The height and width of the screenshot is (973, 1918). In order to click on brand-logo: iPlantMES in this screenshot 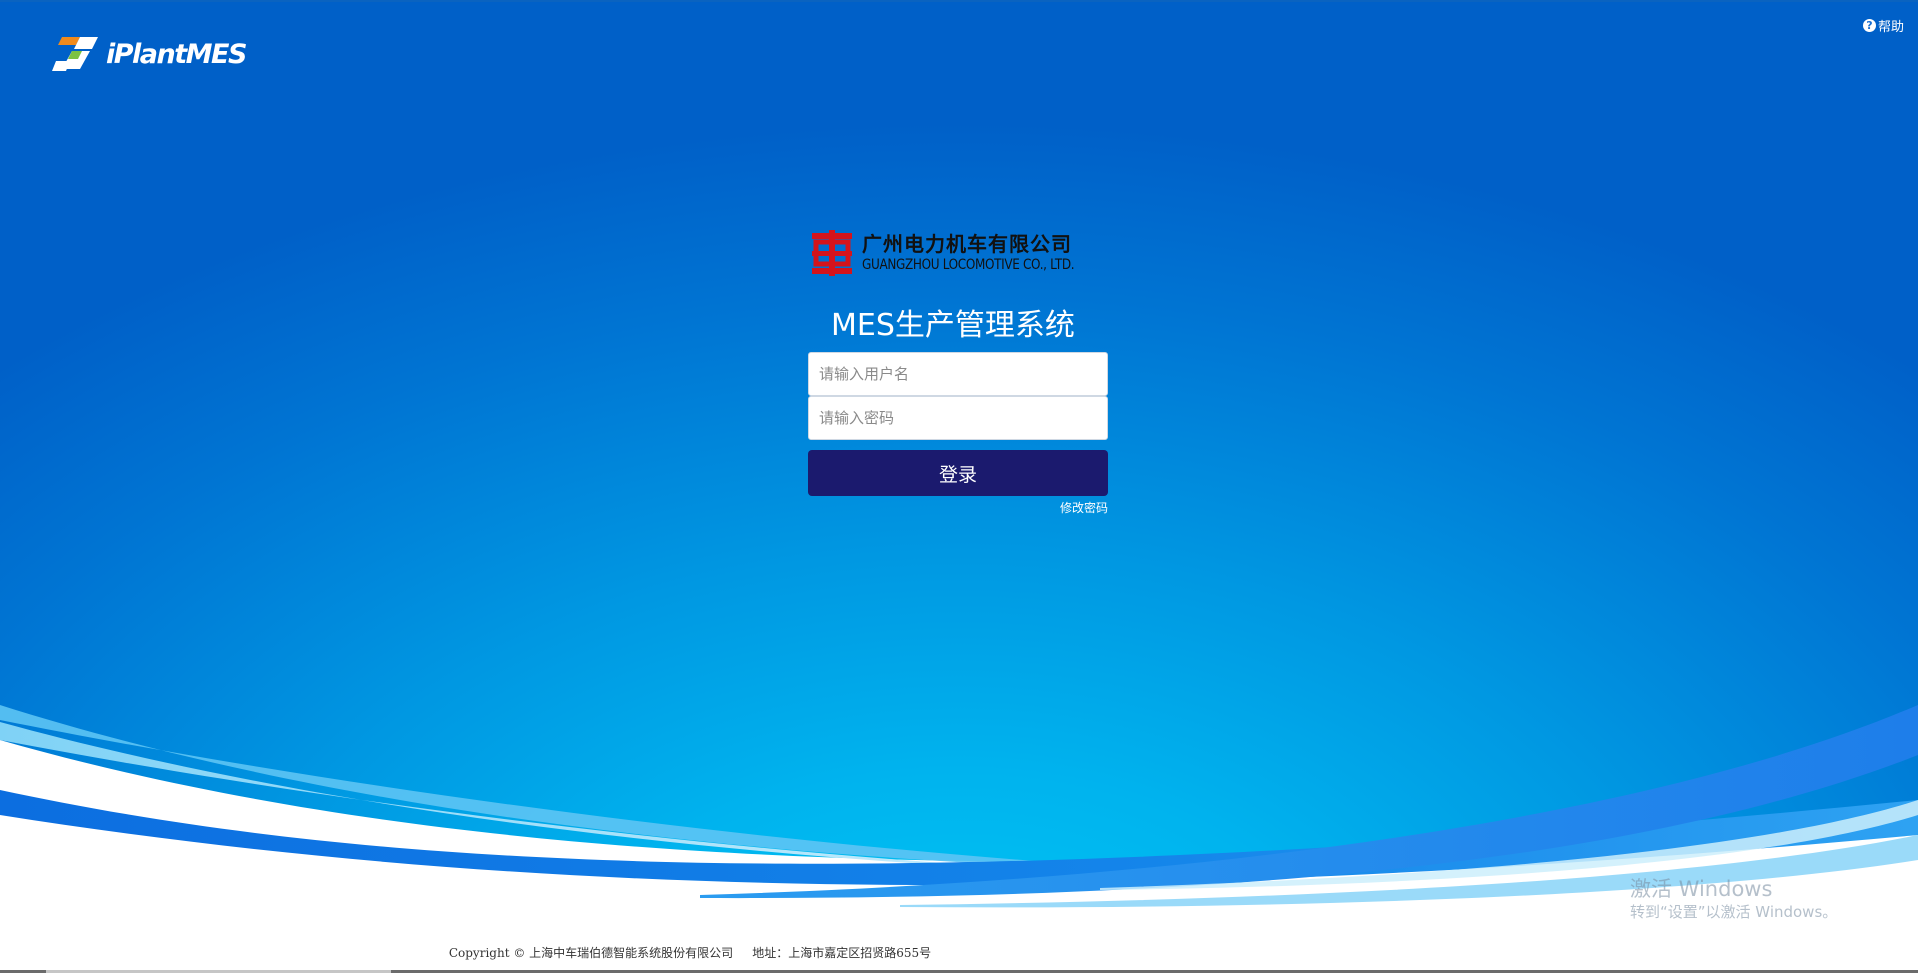, I will do `click(149, 54)`.